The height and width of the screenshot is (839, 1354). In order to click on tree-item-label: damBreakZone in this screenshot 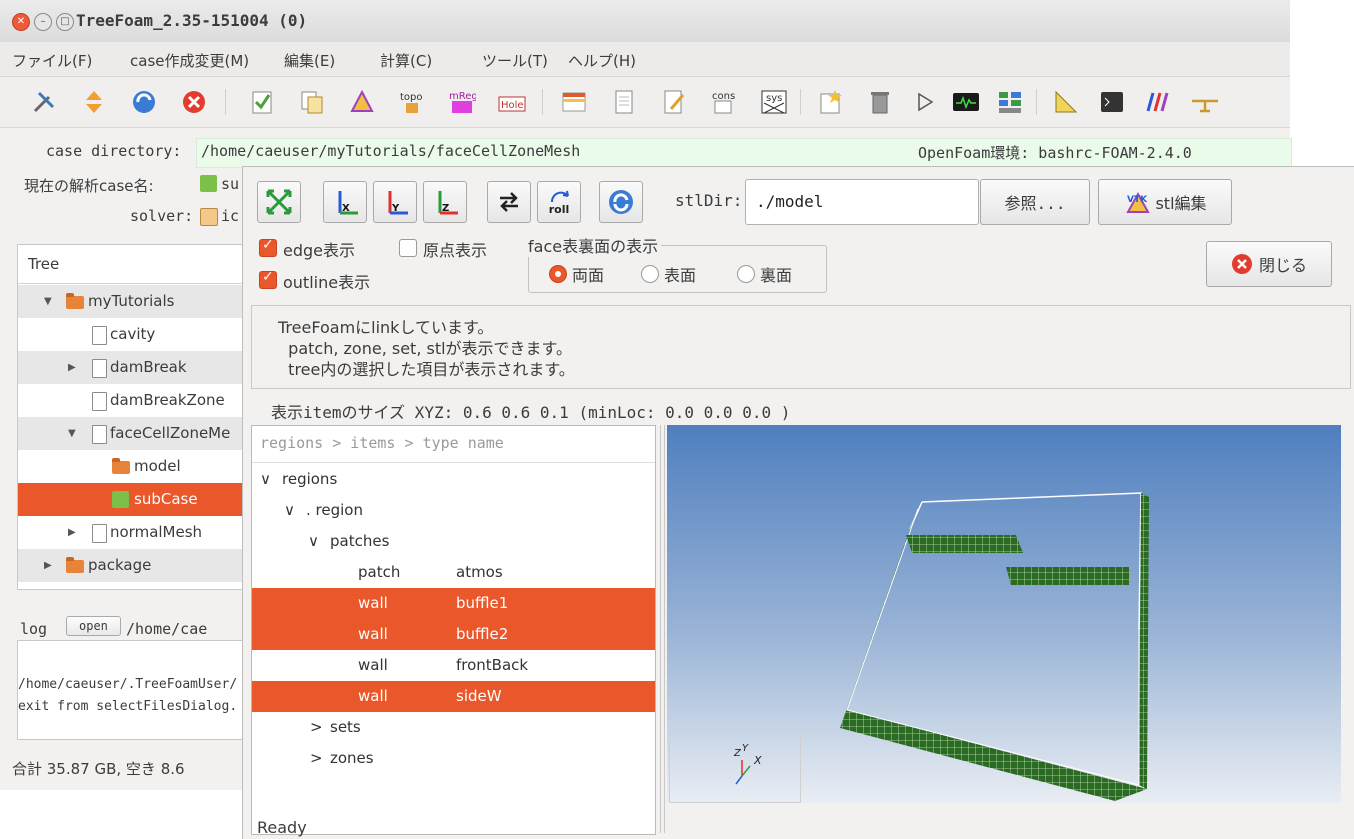, I will do `click(167, 400)`.